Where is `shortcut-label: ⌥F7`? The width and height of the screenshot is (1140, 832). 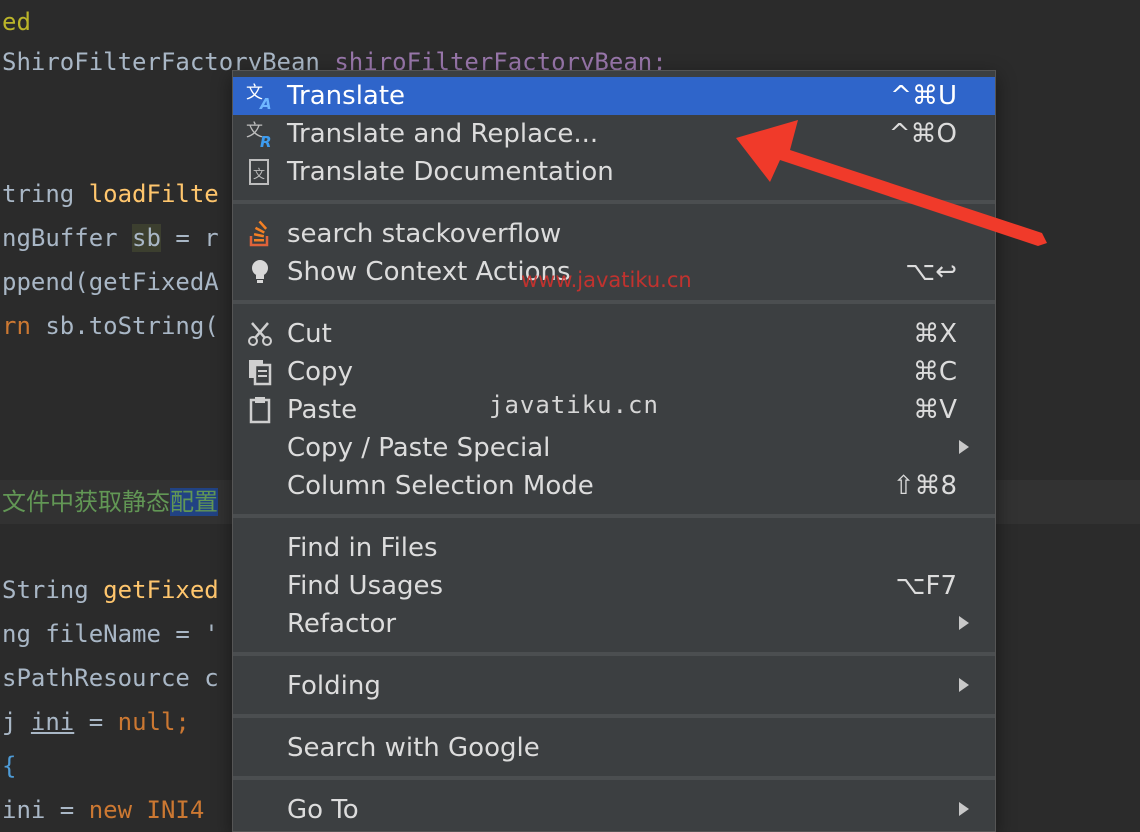 shortcut-label: ⌥F7 is located at coordinates (926, 586).